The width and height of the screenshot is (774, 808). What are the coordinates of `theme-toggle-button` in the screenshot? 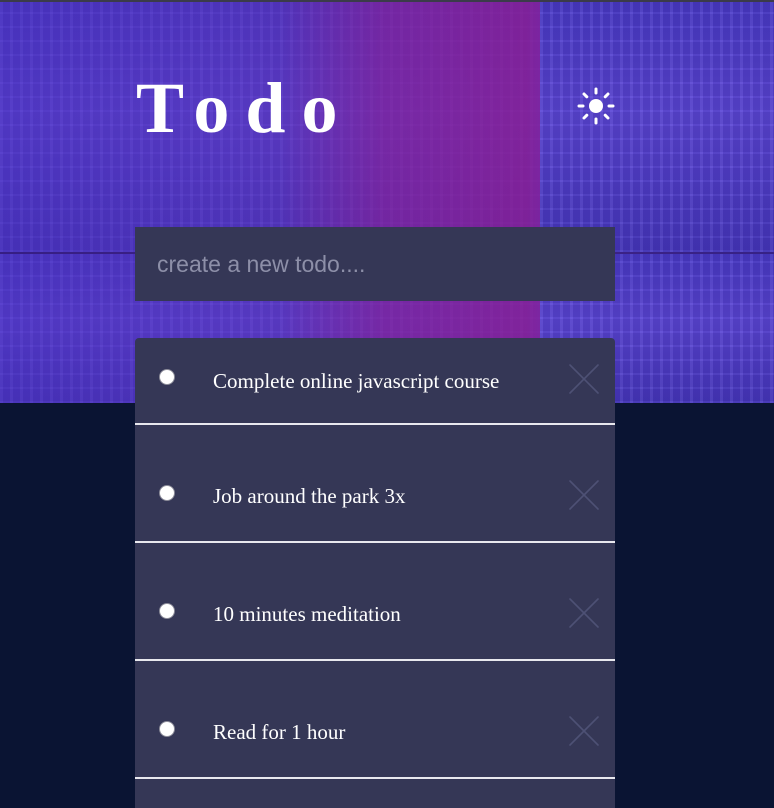 It's located at (596, 106).